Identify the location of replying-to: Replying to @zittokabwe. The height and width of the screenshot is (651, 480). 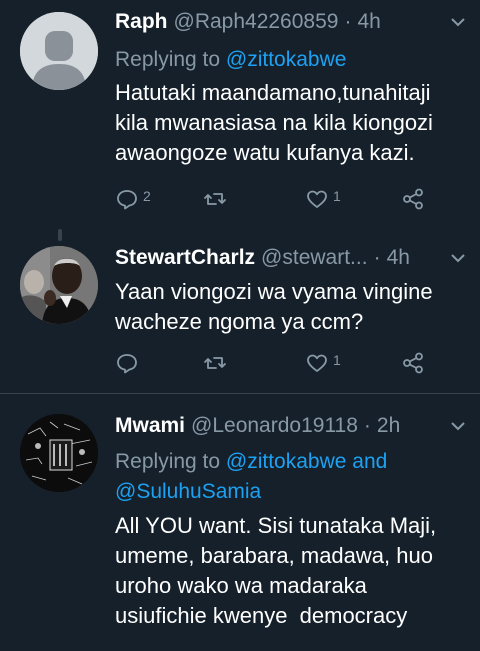
(291, 60).